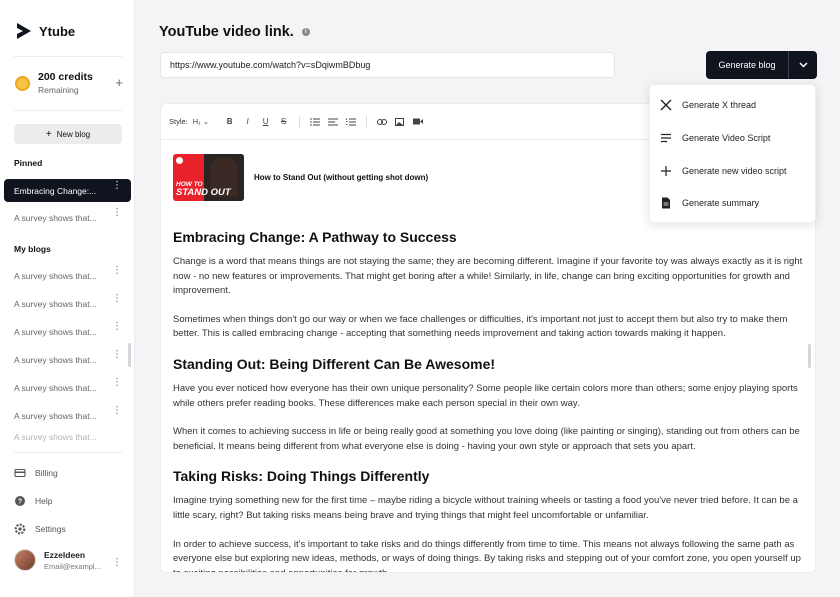 Image resolution: width=840 pixels, height=597 pixels. Describe the element at coordinates (747, 65) in the screenshot. I see `generate-blog-label: Generate blog` at that location.